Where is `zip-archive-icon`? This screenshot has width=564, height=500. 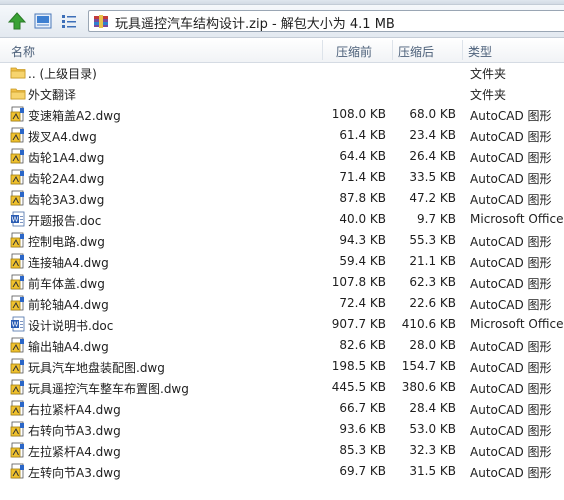
zip-archive-icon is located at coordinates (101, 21).